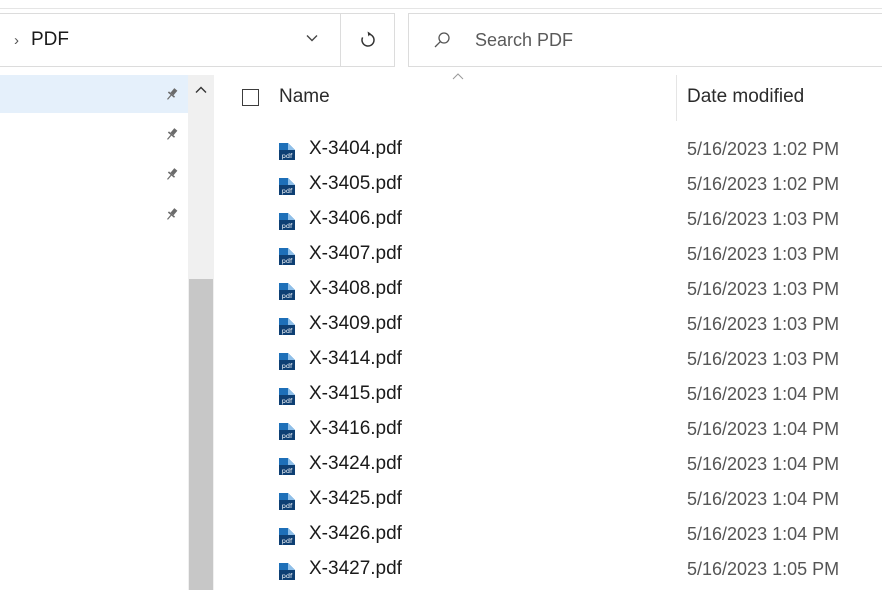  I want to click on file-name: X-3425.pdf, so click(355, 499).